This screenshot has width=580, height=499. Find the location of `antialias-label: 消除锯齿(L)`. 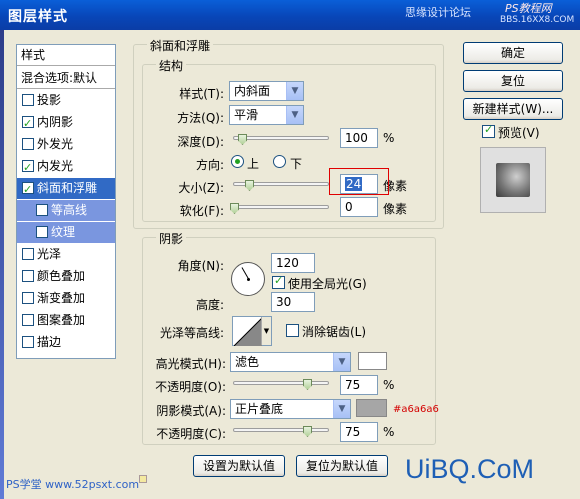

antialias-label: 消除锯齿(L) is located at coordinates (334, 332).